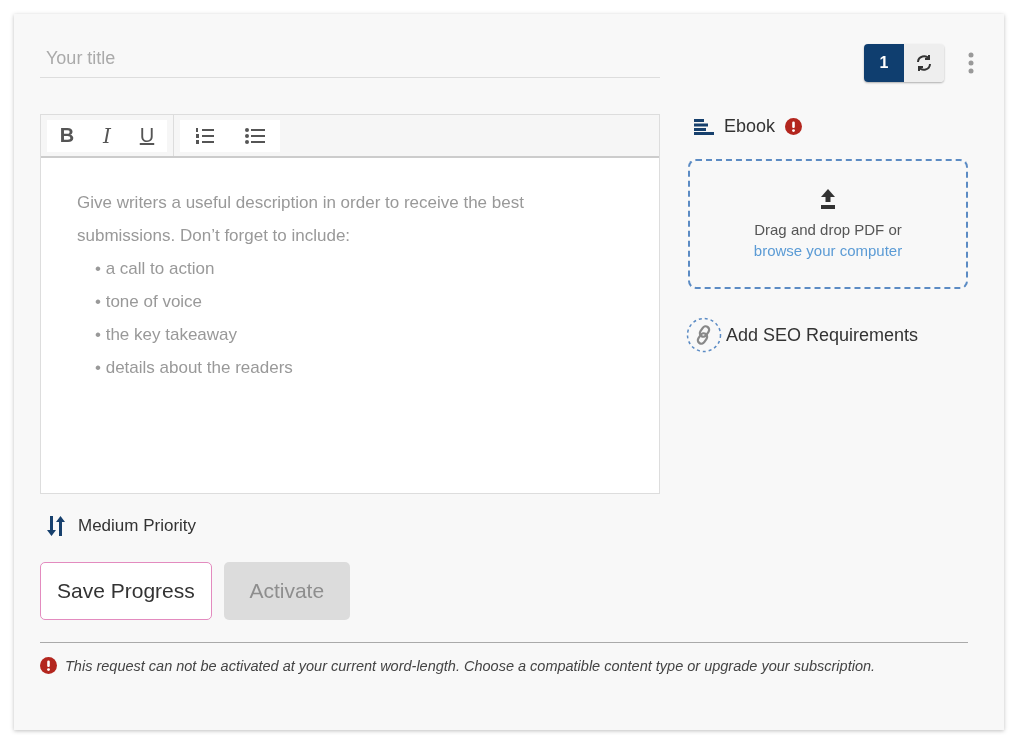  I want to click on bullet-list-button, so click(255, 135).